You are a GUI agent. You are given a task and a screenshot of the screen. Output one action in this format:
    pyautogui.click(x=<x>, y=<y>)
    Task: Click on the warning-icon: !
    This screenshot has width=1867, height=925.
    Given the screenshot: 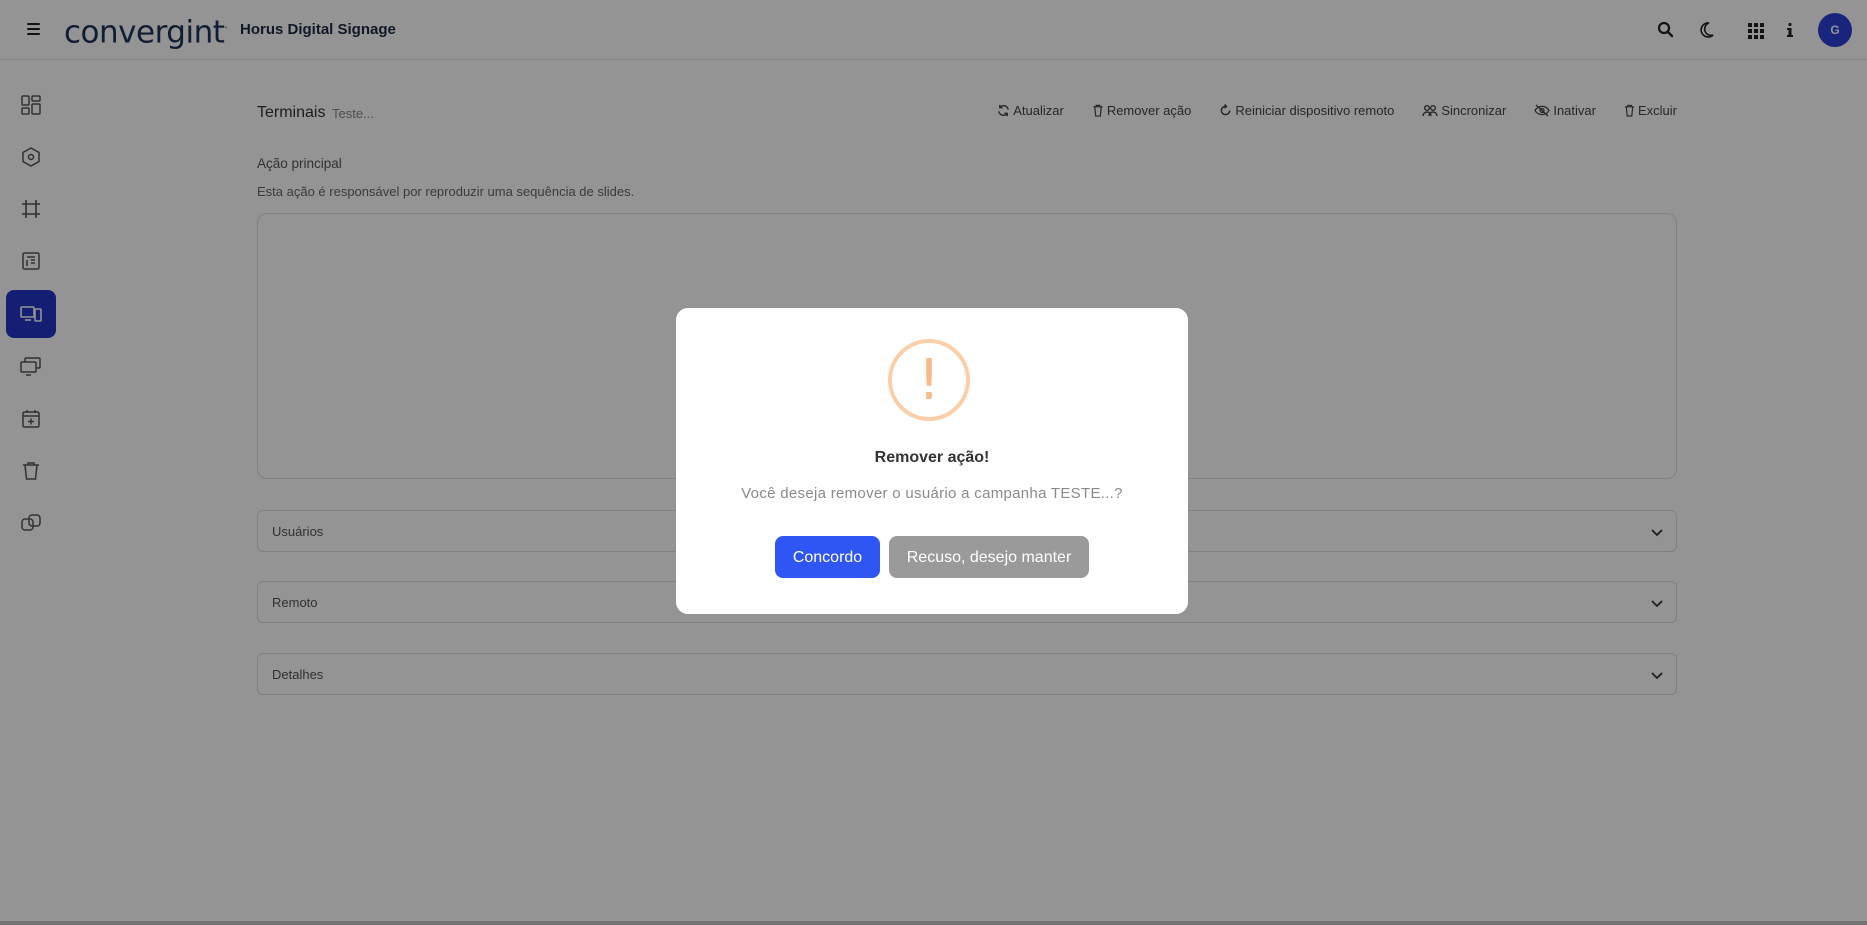 What is the action you would take?
    pyautogui.click(x=929, y=380)
    